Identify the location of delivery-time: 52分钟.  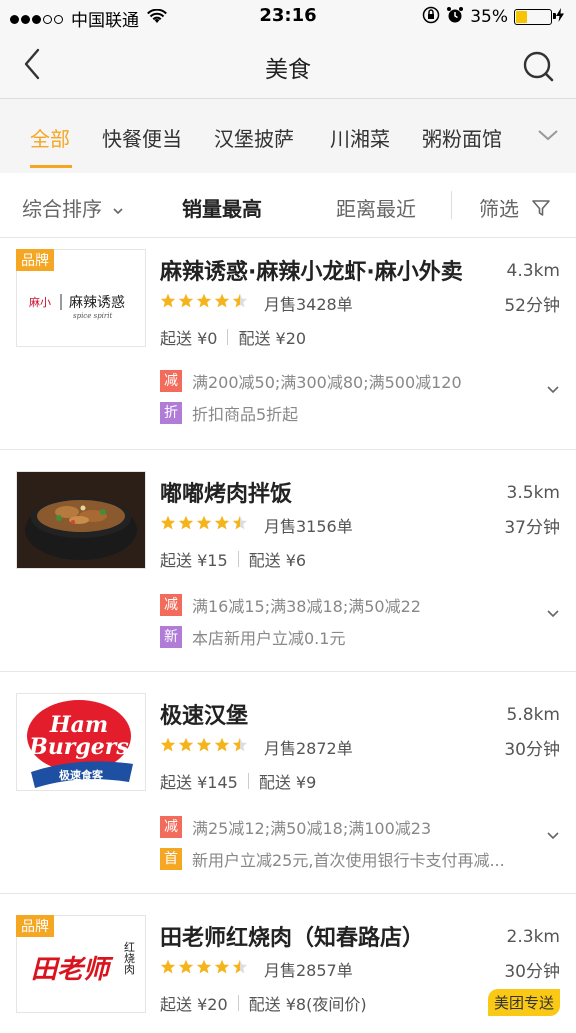
(532, 306).